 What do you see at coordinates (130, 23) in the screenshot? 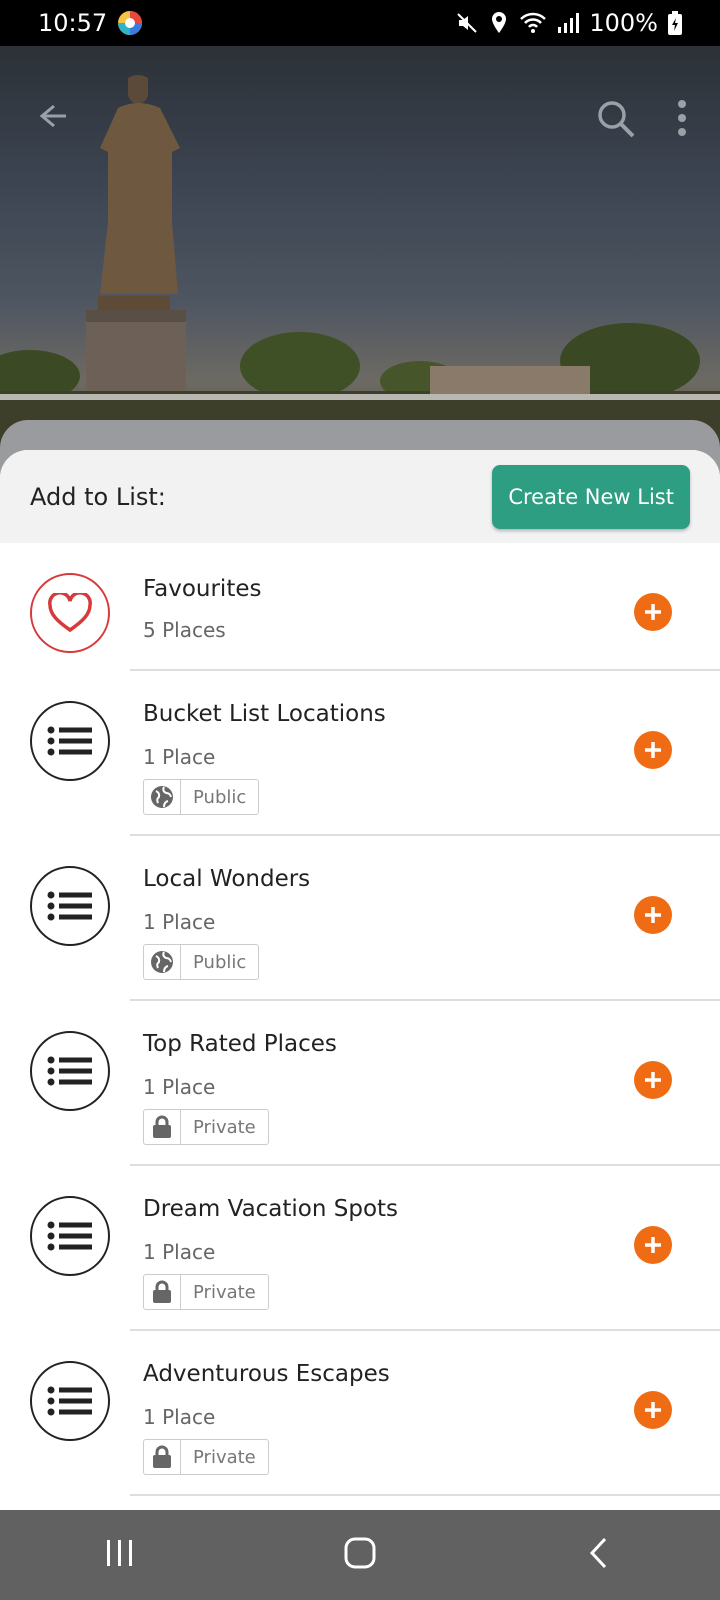
I see `app-notification-icon` at bounding box center [130, 23].